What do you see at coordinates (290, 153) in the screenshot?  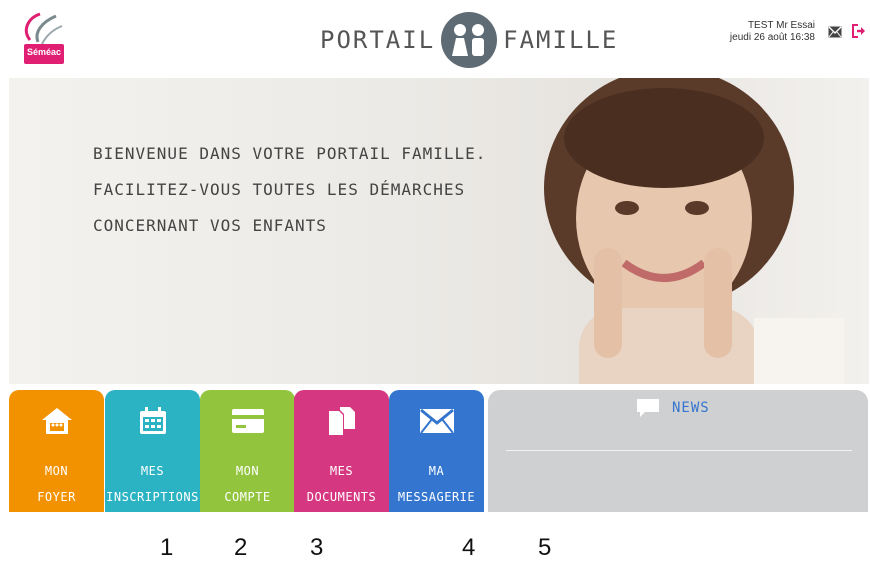 I see `welcome-line-1: BIENVENUE DANS VOTRE PORTAIL FAMILLE.` at bounding box center [290, 153].